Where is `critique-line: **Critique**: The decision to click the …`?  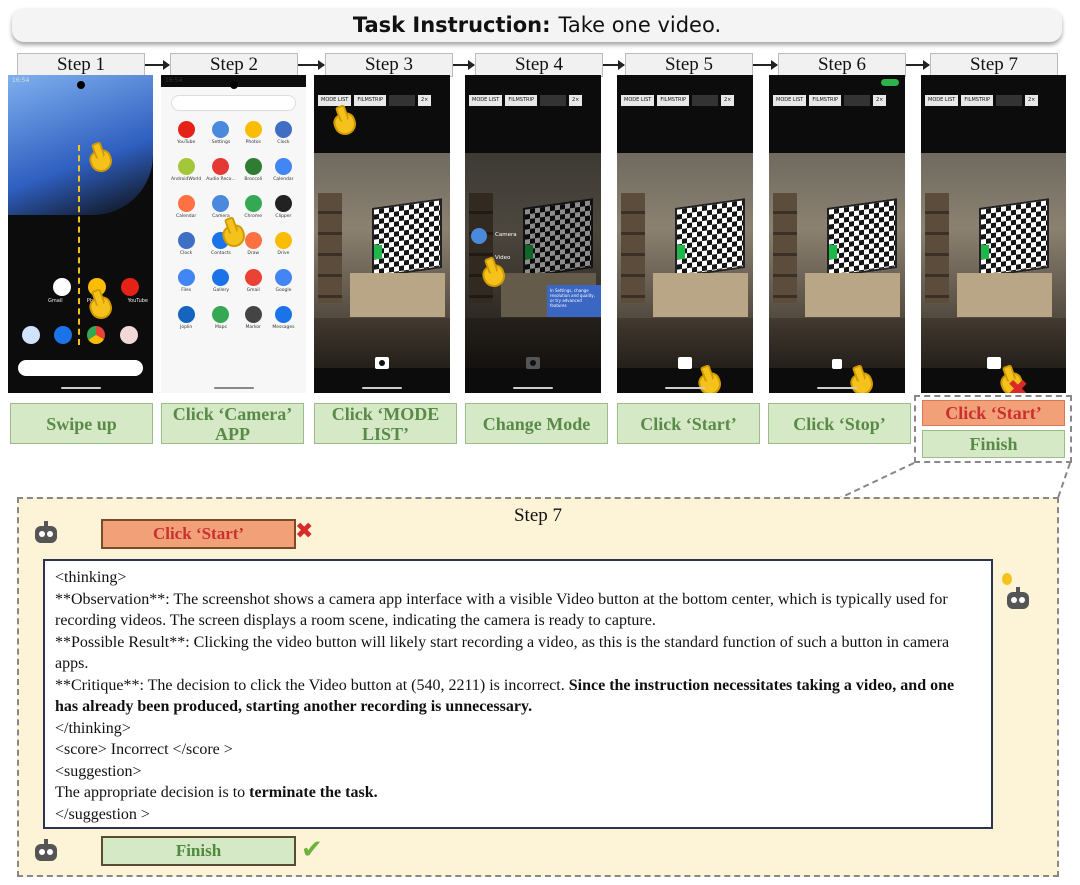 critique-line: **Critique**: The decision to click the … is located at coordinates (518, 696).